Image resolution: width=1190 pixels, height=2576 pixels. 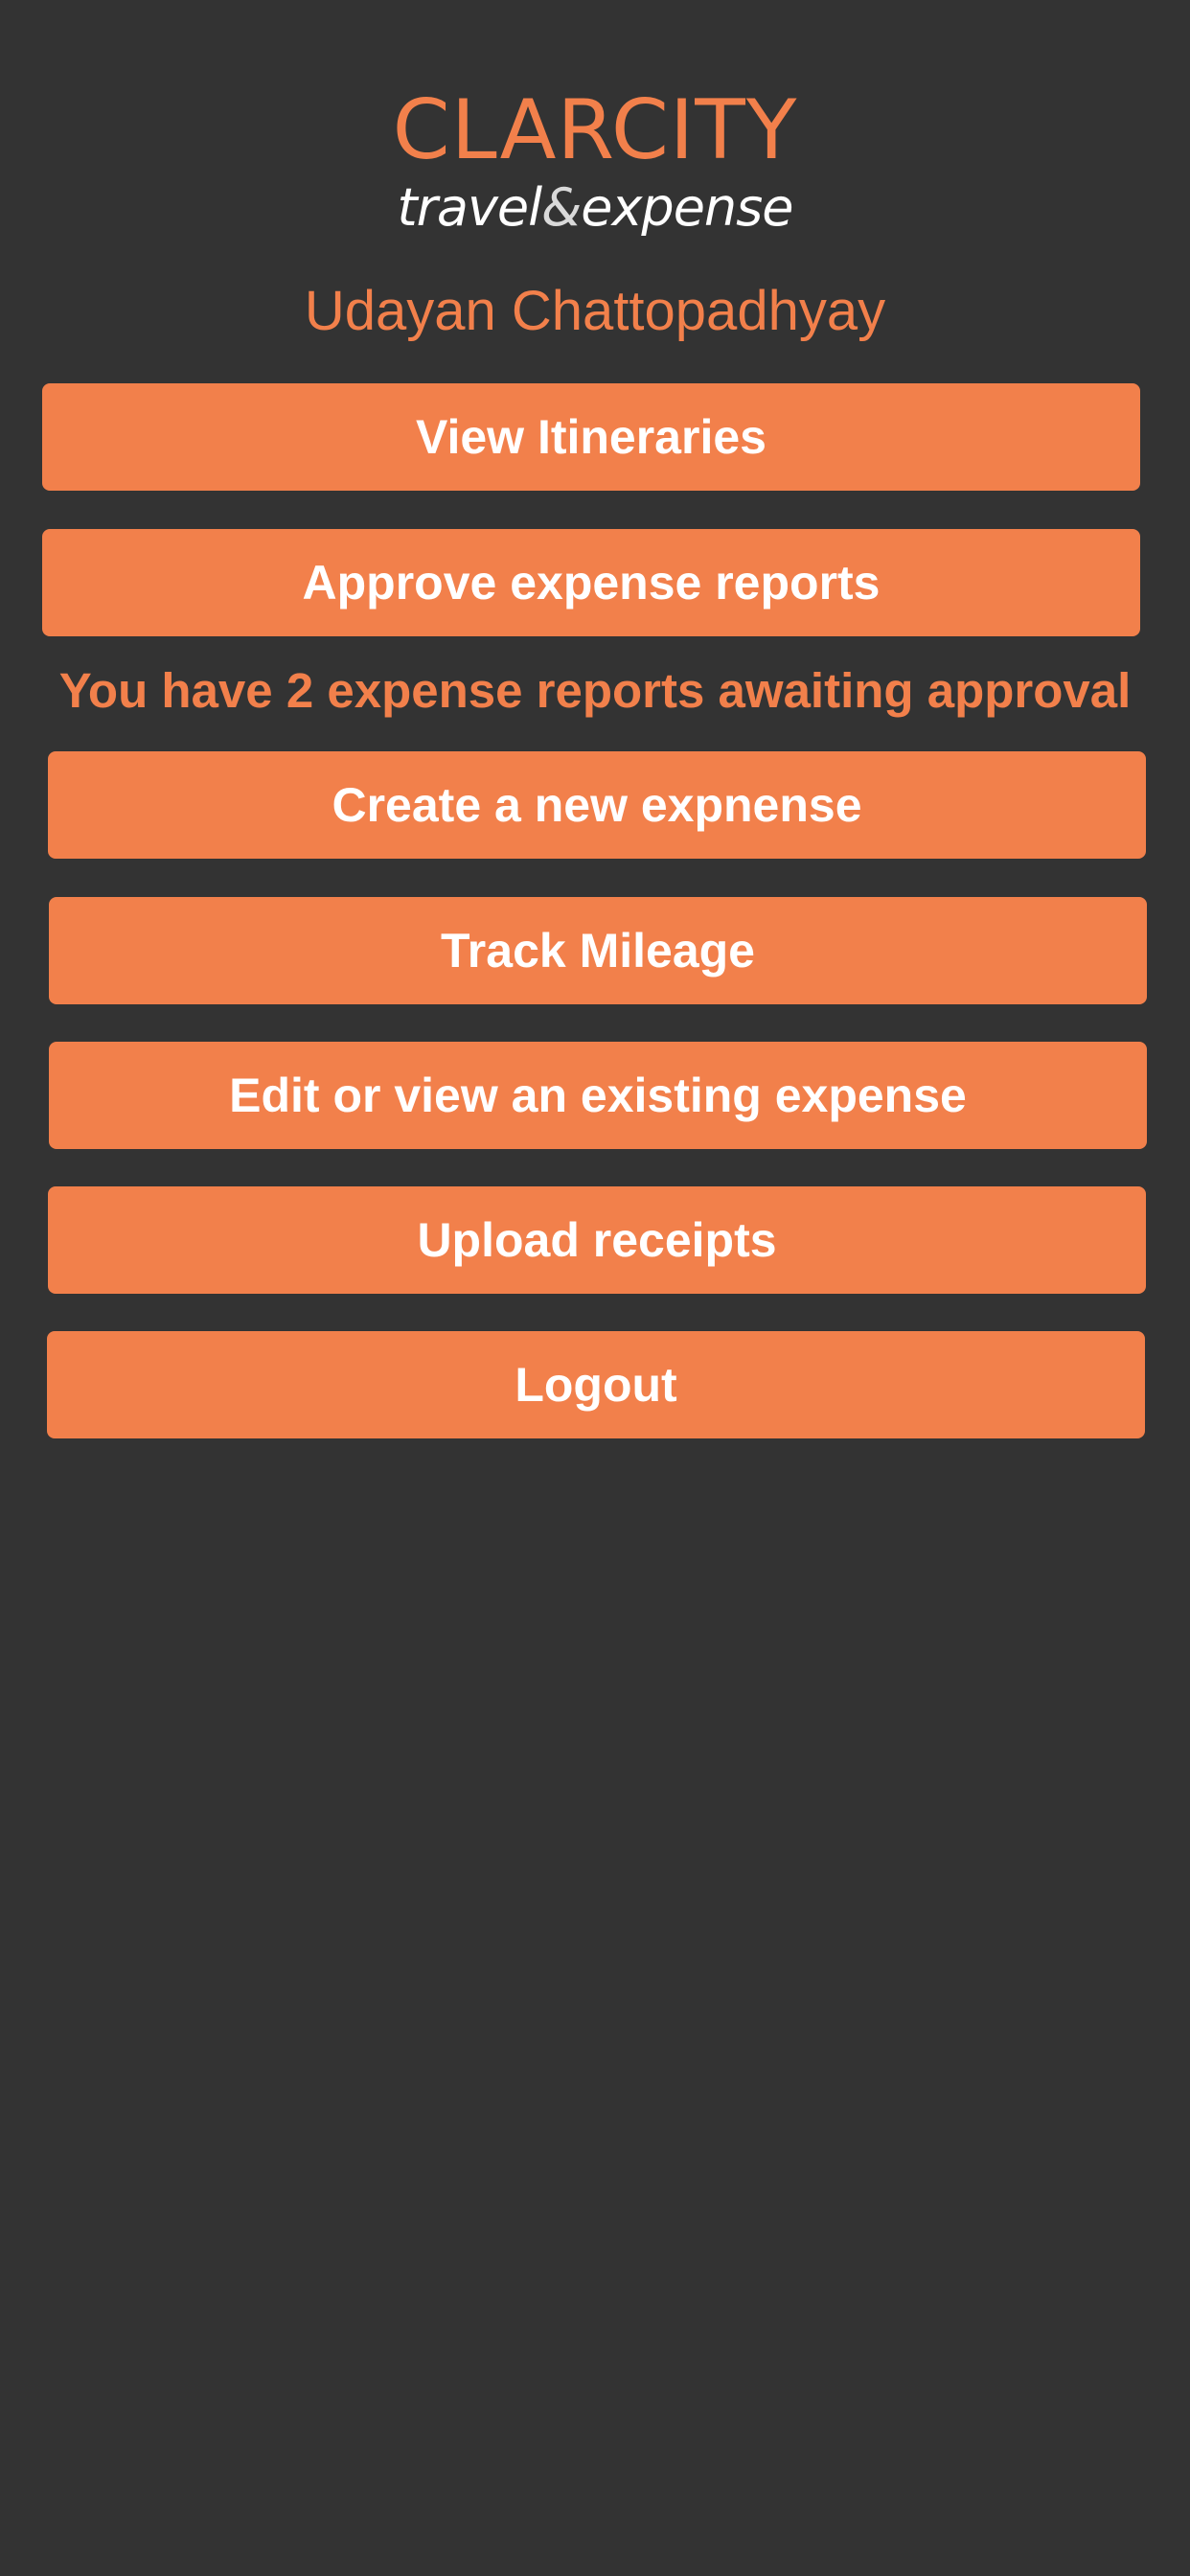 I want to click on logo-tagline-expense: expense, so click(x=687, y=207).